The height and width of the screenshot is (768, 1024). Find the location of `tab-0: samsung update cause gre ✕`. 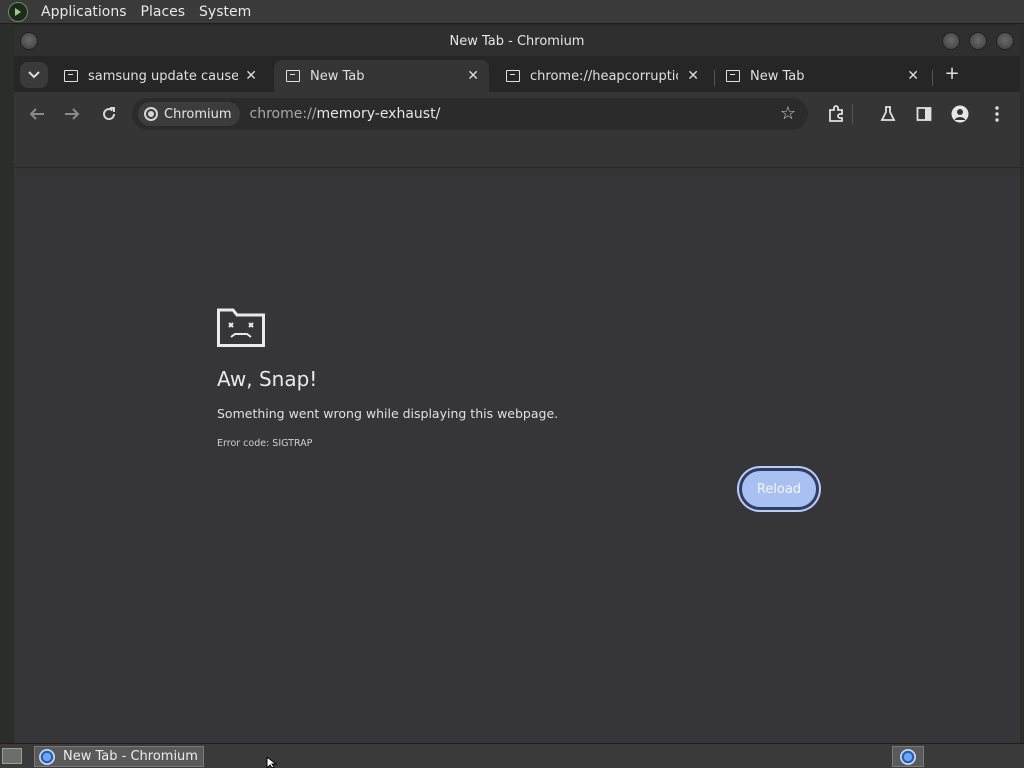

tab-0: samsung update cause gre ✕ is located at coordinates (159, 76).